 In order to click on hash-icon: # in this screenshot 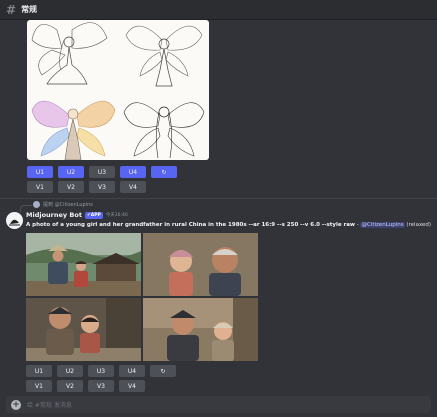, I will do `click(11, 9)`.